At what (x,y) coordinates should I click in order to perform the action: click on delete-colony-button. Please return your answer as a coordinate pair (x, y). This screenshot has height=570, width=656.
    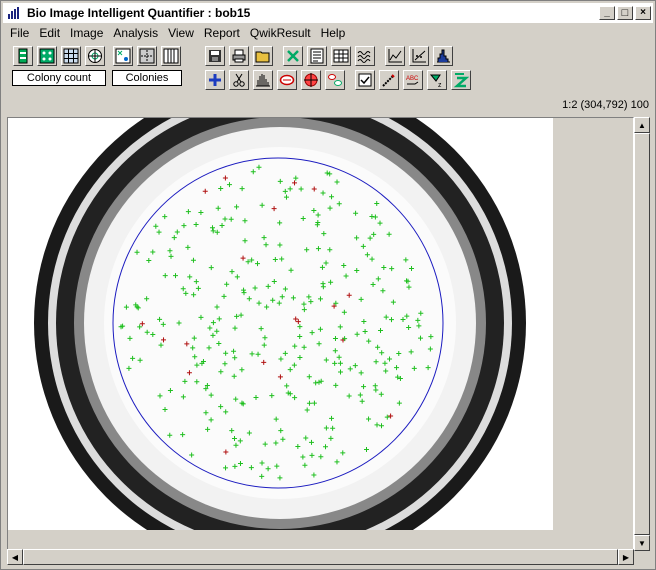
    Looking at the image, I should click on (293, 56).